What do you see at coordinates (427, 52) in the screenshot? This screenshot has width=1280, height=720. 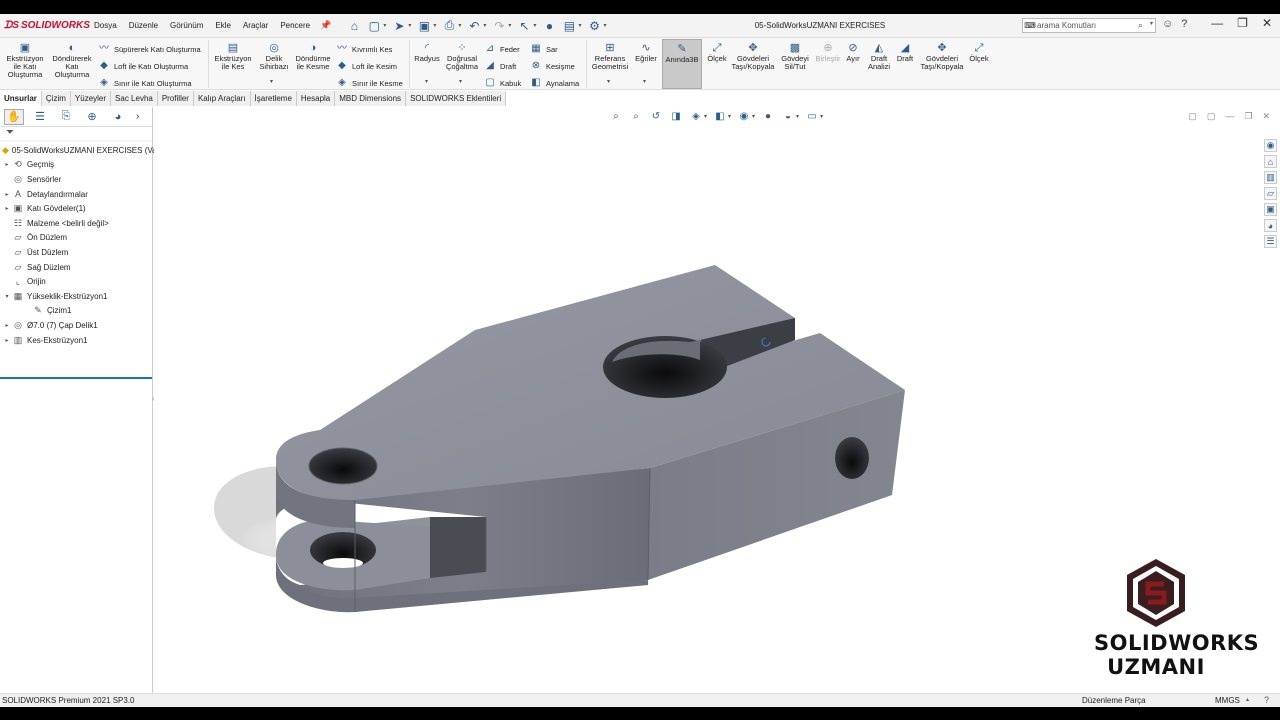 I see `fillet-button: ◜ Radyus` at bounding box center [427, 52].